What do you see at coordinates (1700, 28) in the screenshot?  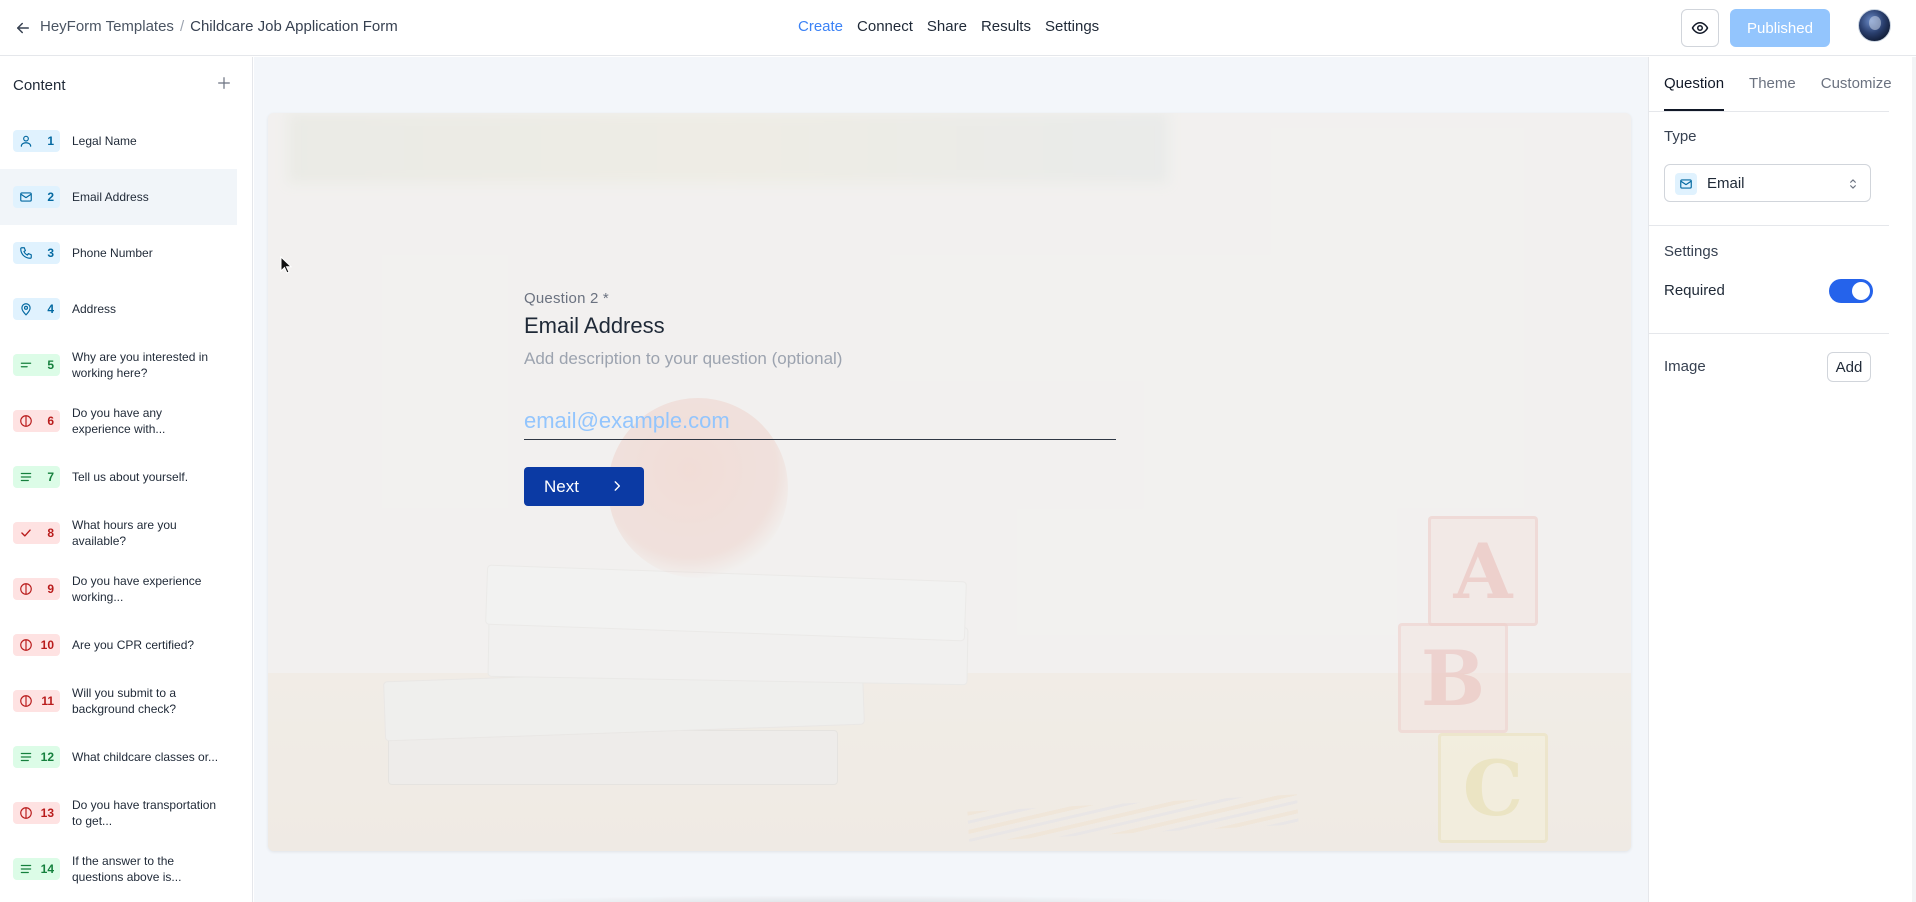 I see `preview-button` at bounding box center [1700, 28].